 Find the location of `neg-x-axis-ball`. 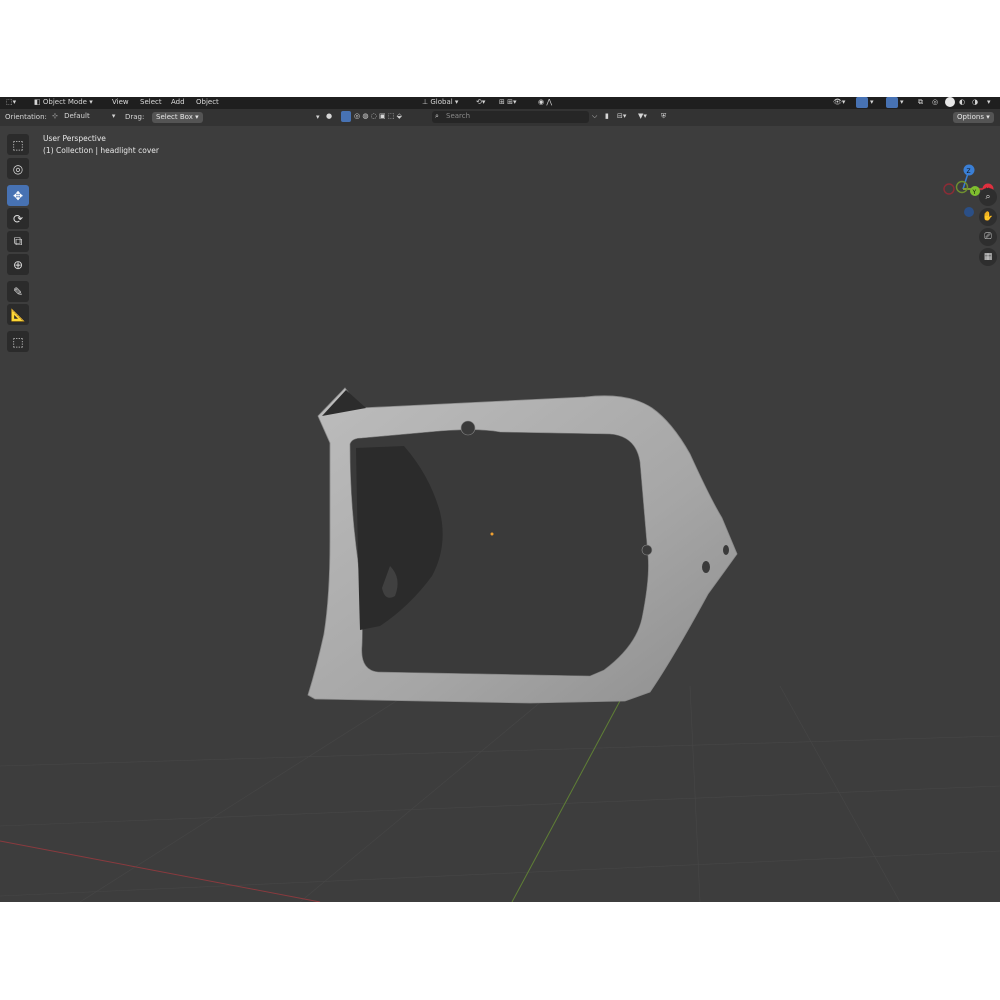

neg-x-axis-ball is located at coordinates (949, 189).